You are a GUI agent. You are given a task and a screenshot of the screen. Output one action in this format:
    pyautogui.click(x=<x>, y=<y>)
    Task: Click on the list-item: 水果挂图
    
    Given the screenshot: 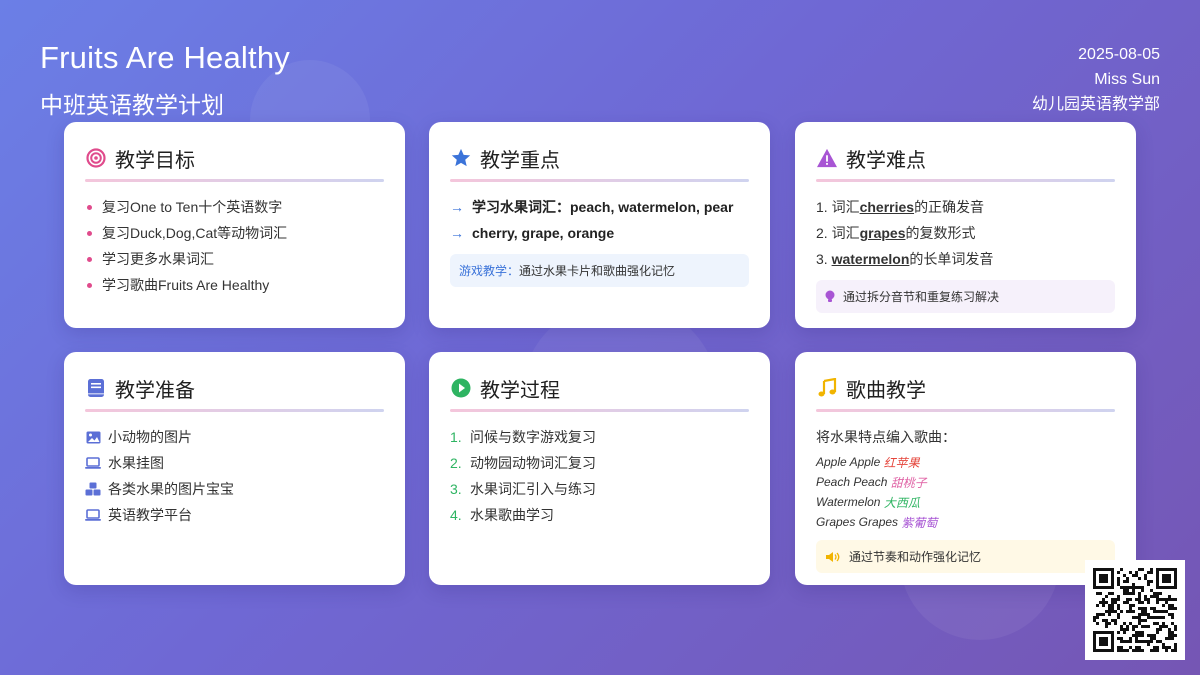 What is the action you would take?
    pyautogui.click(x=234, y=463)
    